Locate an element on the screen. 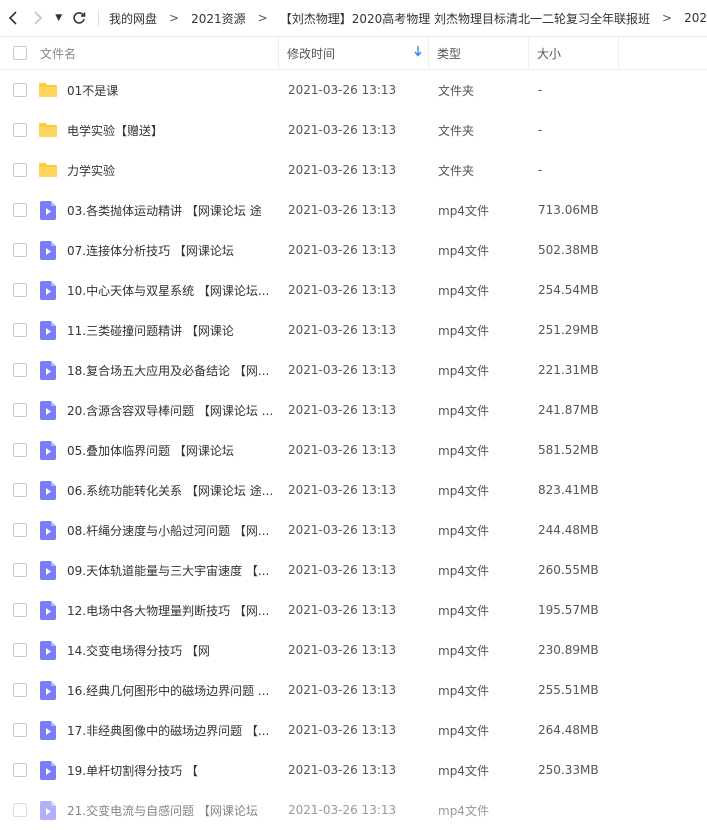 This screenshot has height=830, width=707. file-name-cell: 11.三类碰撞问题精讲 【网课论 is located at coordinates (158, 330).